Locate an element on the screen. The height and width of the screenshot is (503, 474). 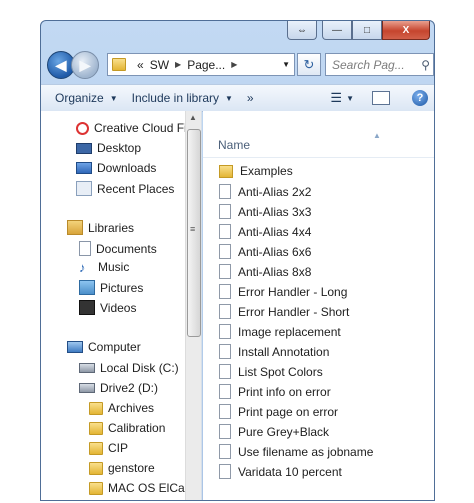
sidebar-item-calibration: Calibration is located at coordinates (127, 428).